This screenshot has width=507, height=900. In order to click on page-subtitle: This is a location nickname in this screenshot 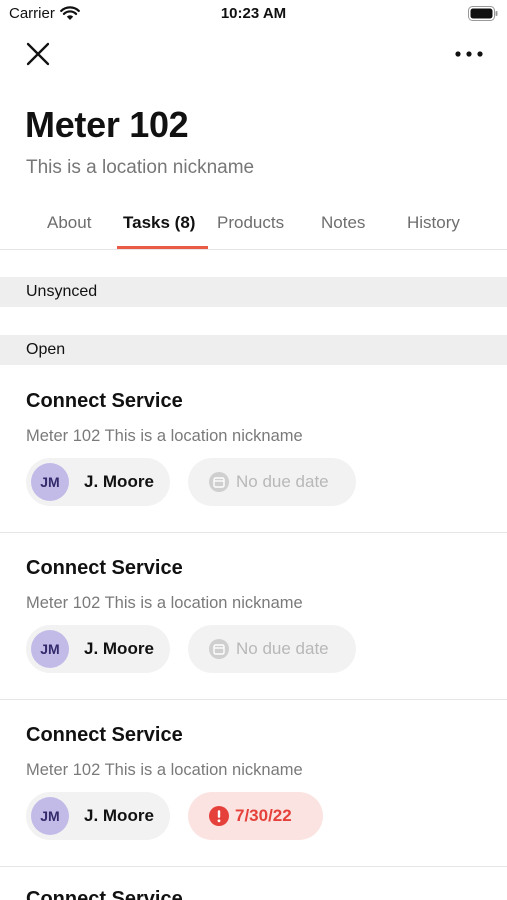, I will do `click(140, 167)`.